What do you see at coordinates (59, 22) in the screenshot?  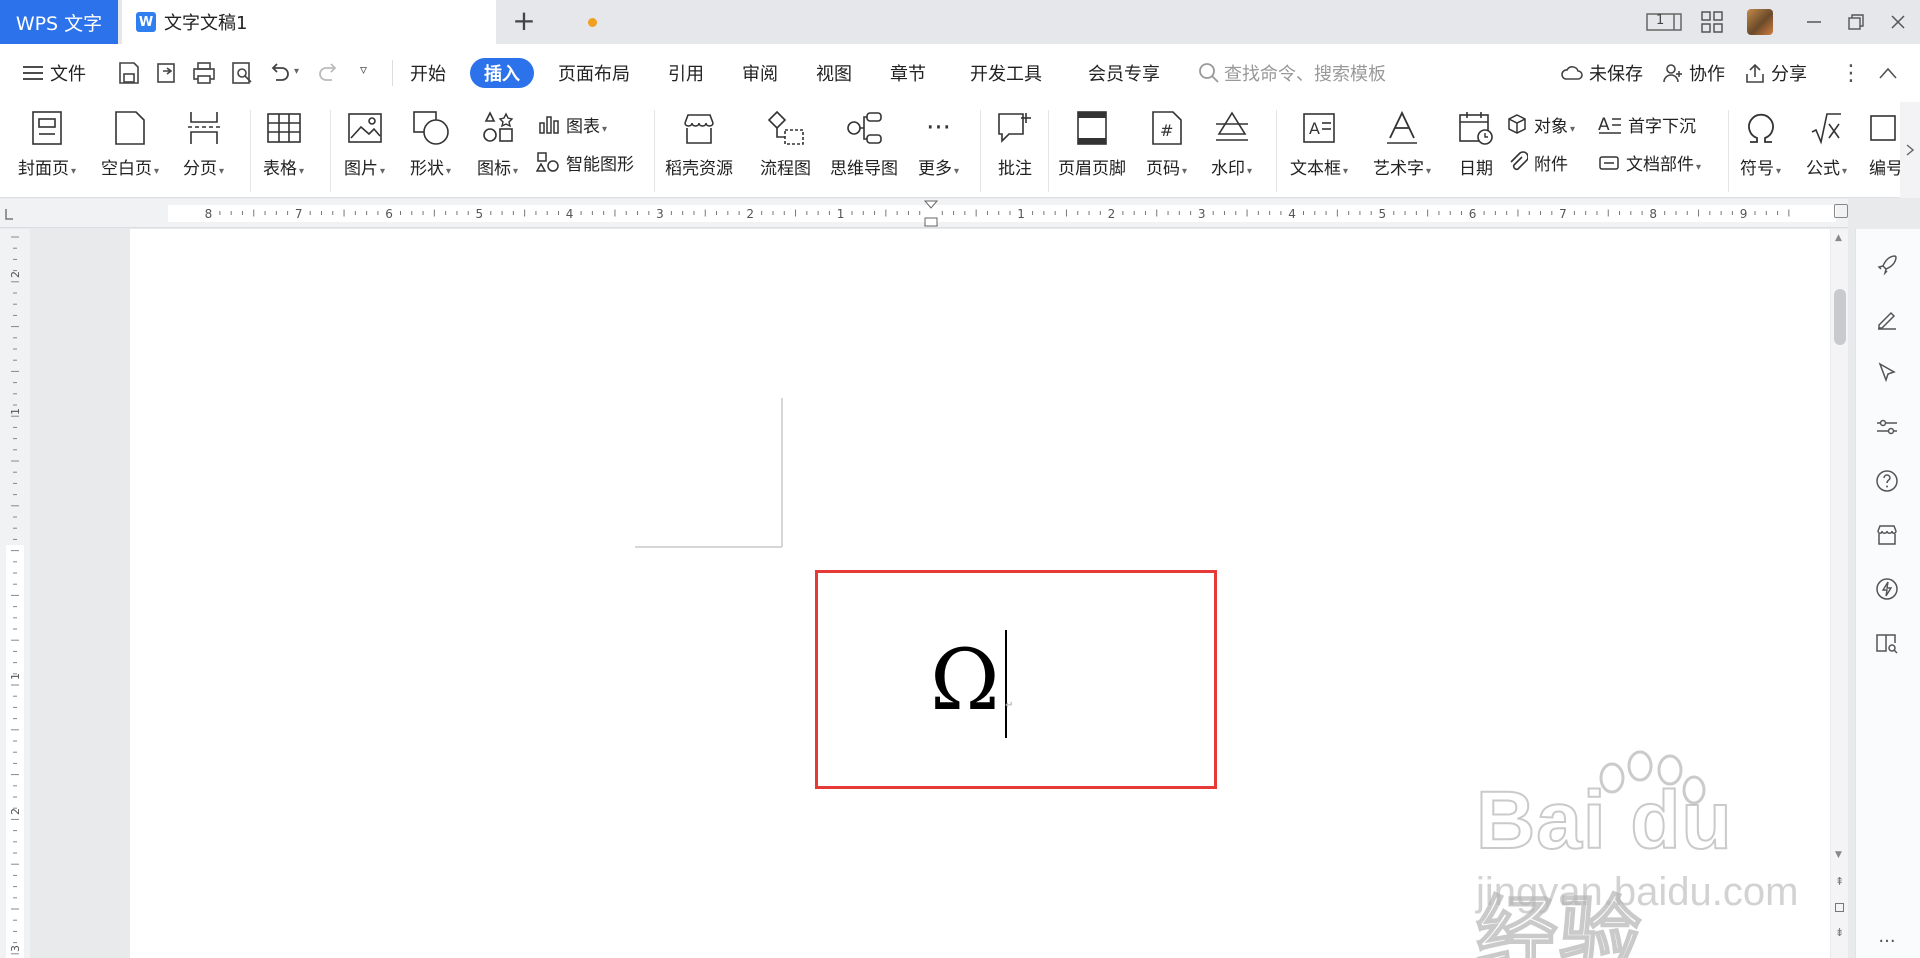 I see `app-home-tab: WPS 文字` at bounding box center [59, 22].